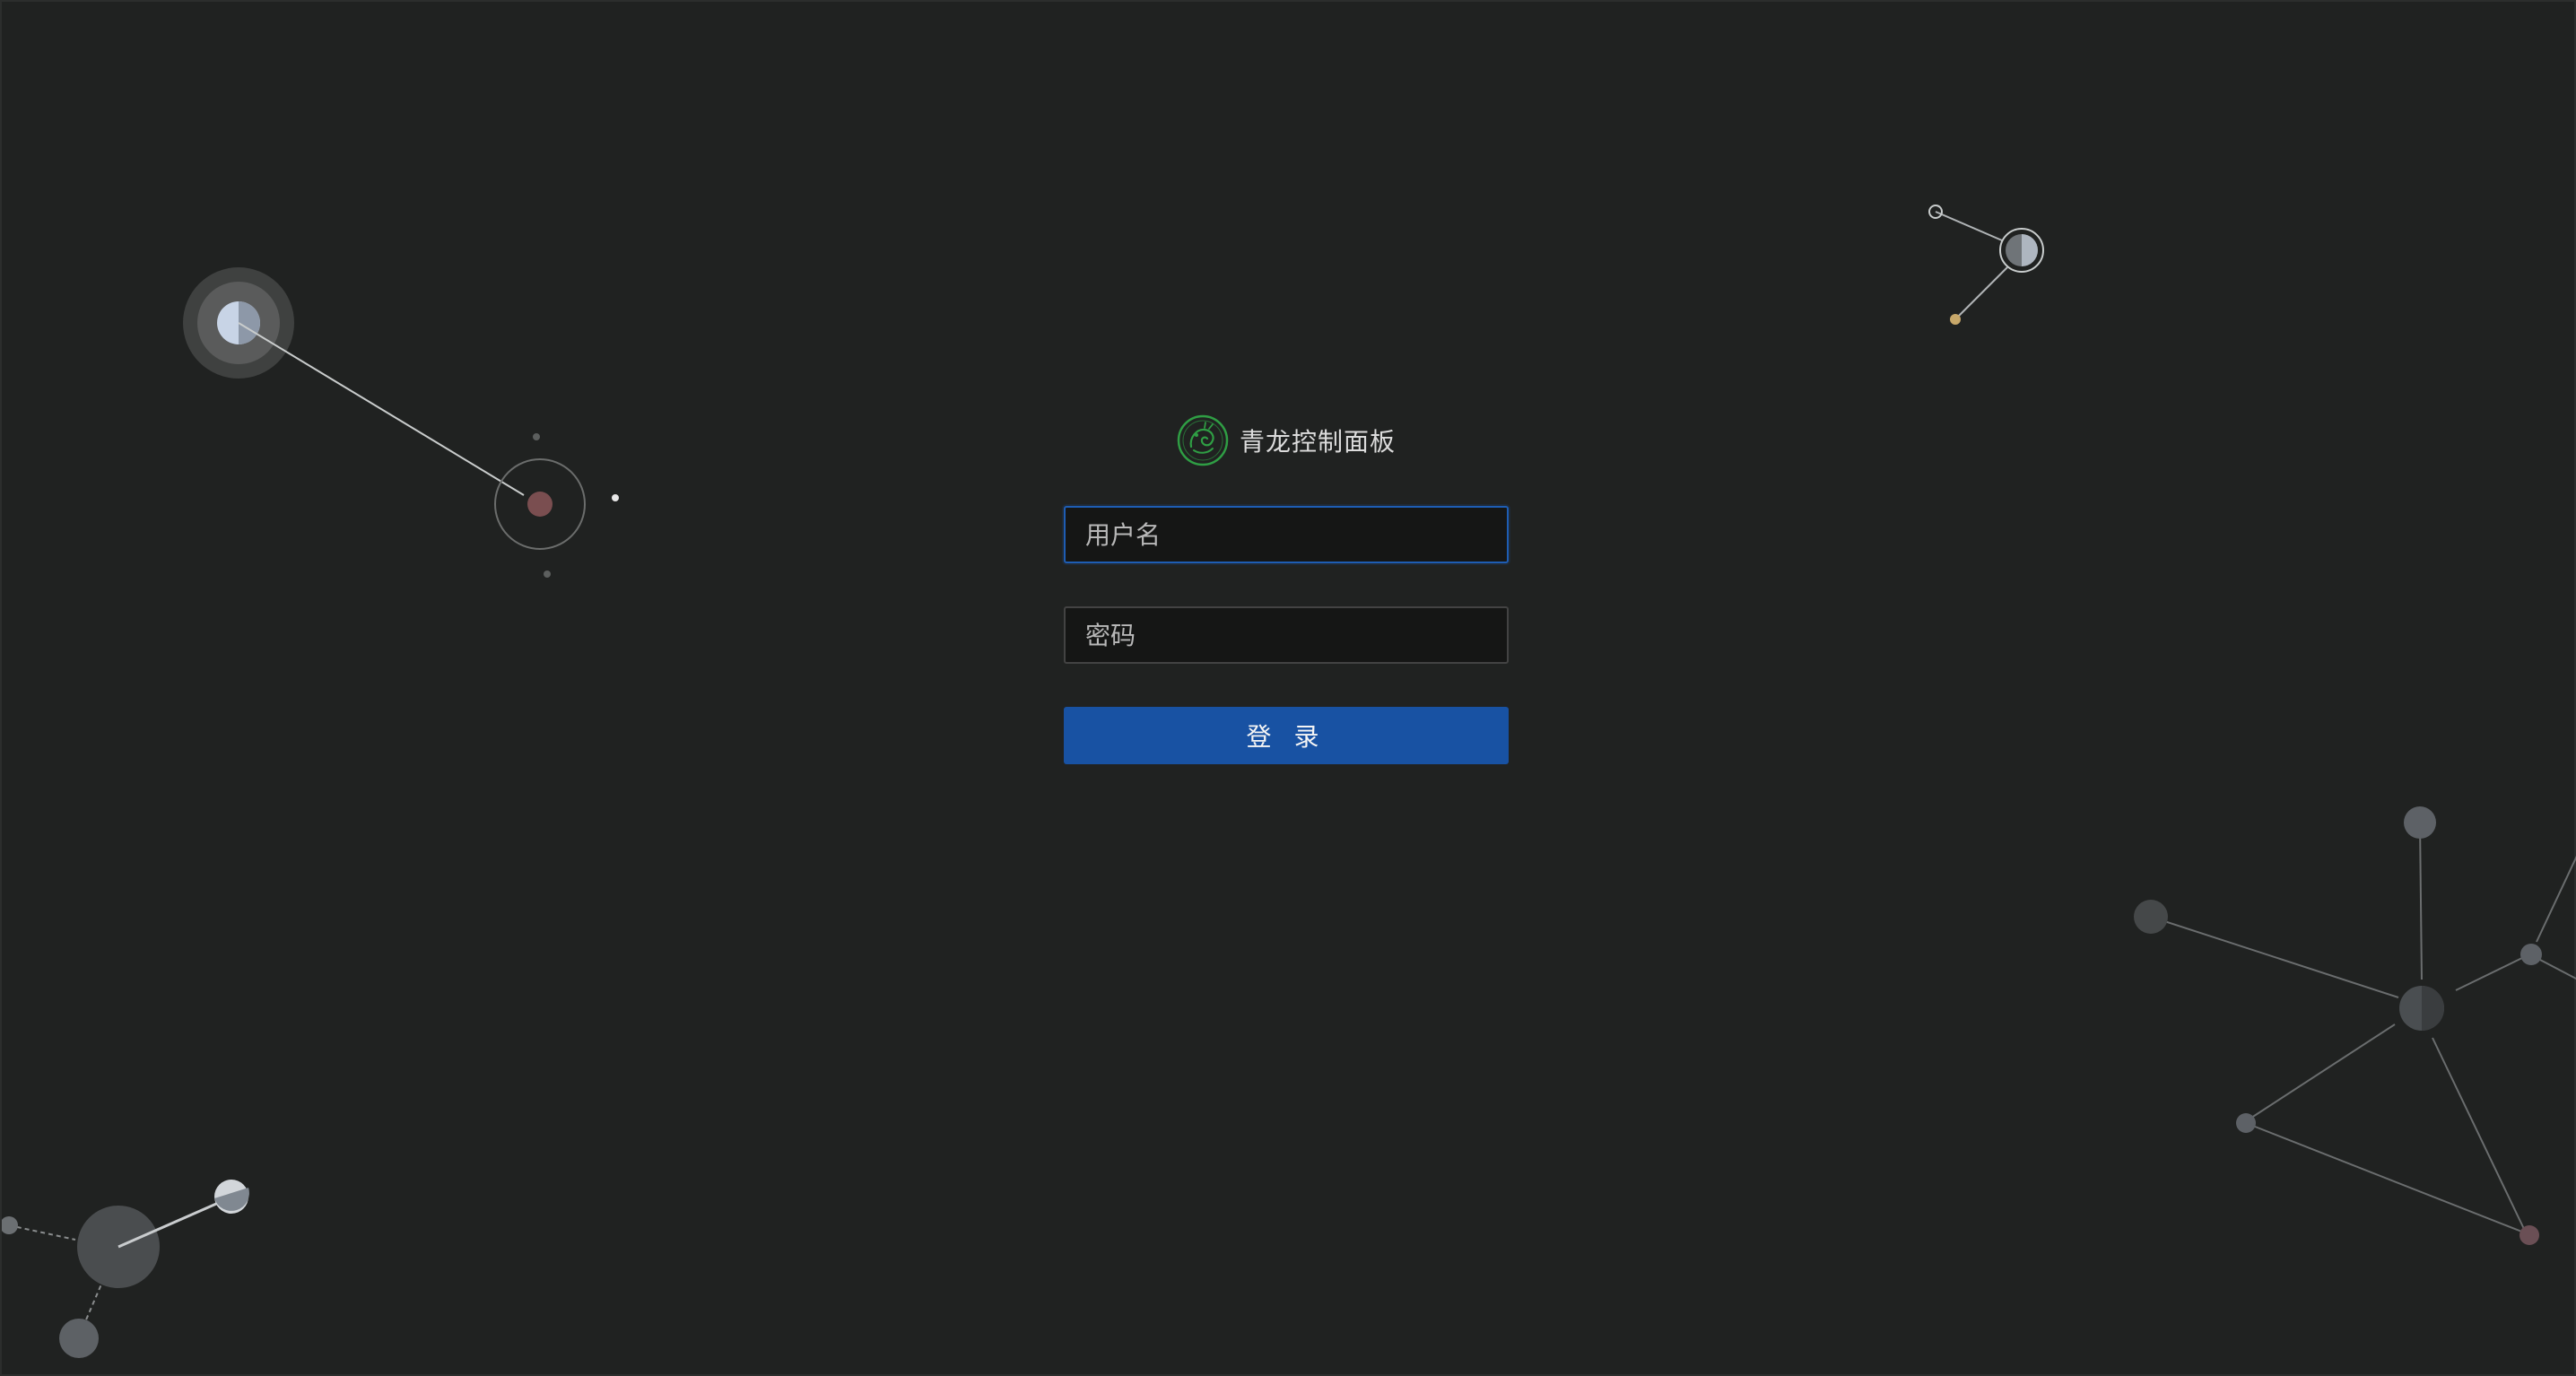 This screenshot has width=2576, height=1376. Describe the element at coordinates (1286, 735) in the screenshot. I see `login-button: 登 录` at that location.